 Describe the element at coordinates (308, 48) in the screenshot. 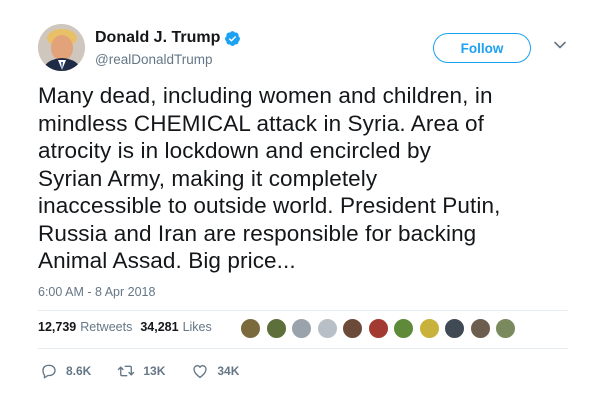

I see `tweet-header: Donald J. Trump @realDonaldTrump Follow` at that location.